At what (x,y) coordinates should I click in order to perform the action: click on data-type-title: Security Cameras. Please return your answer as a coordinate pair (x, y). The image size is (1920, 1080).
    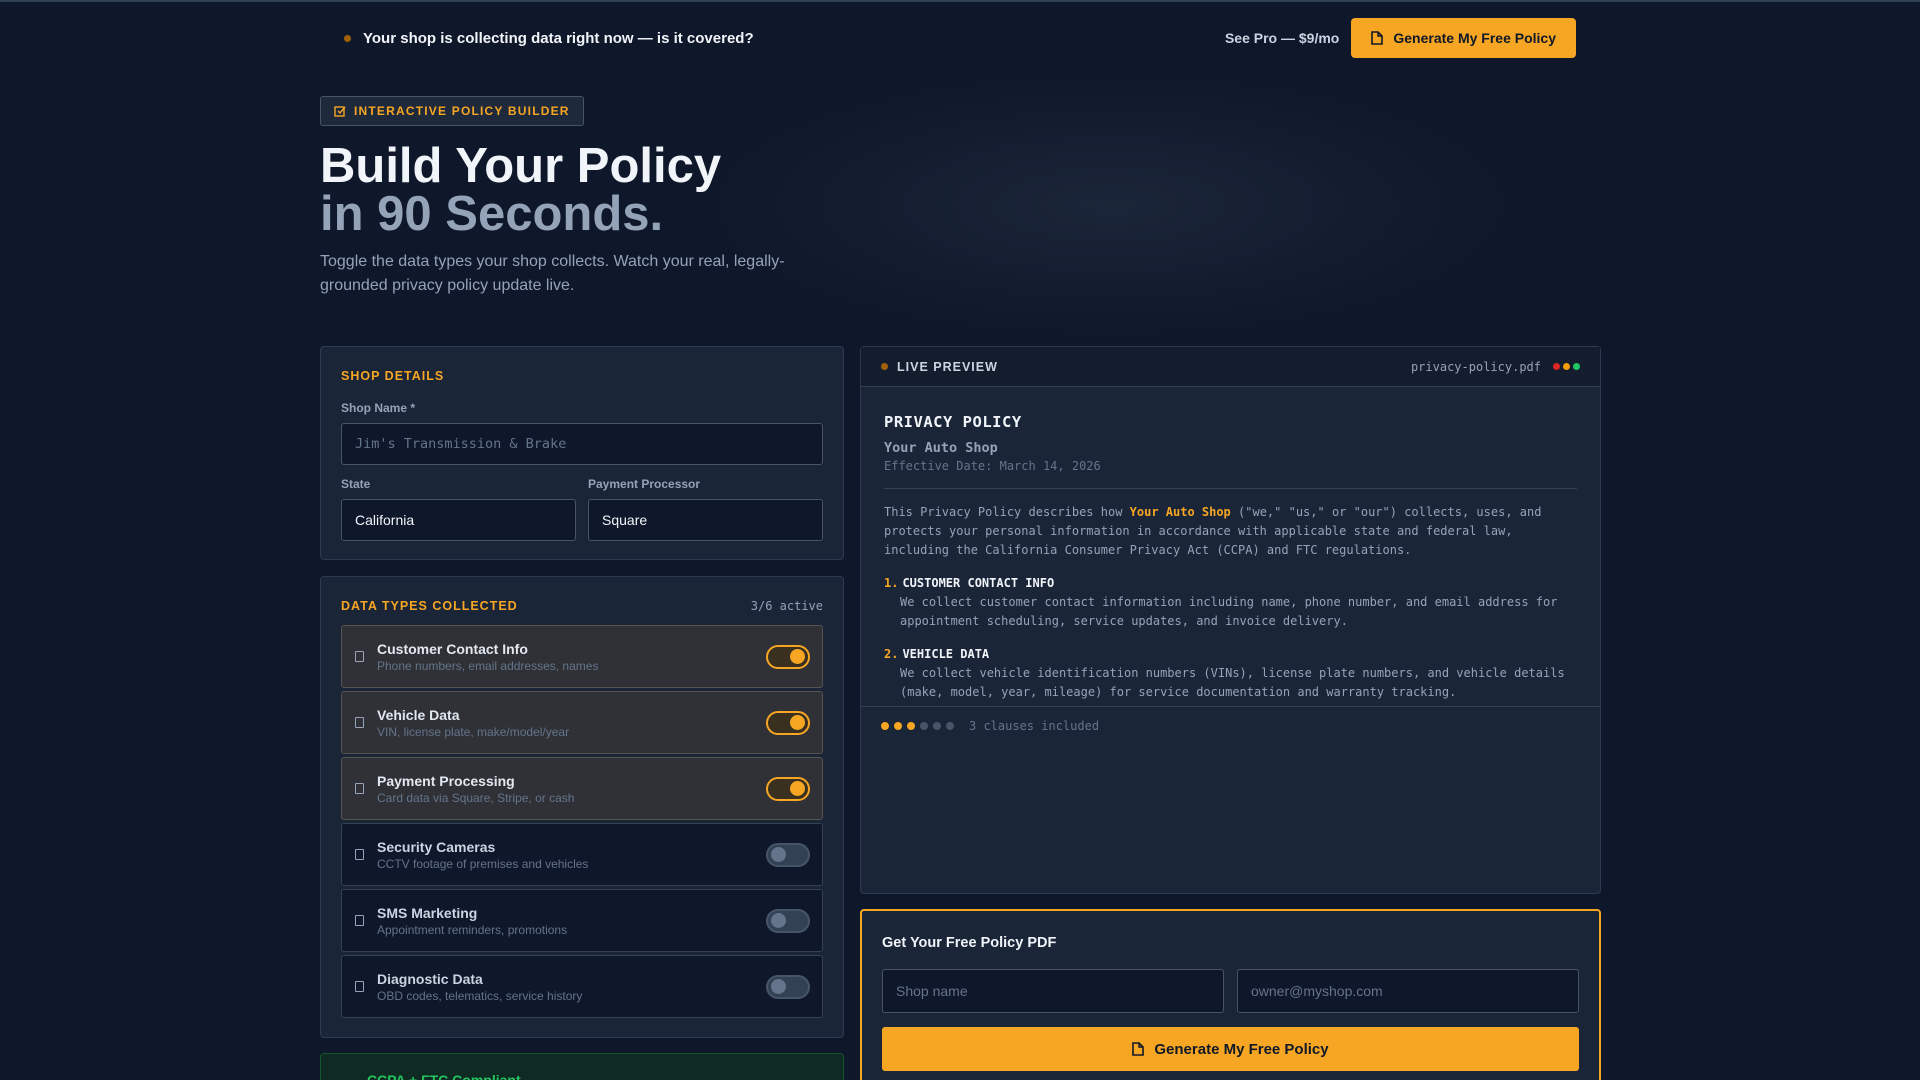
    Looking at the image, I should click on (436, 846).